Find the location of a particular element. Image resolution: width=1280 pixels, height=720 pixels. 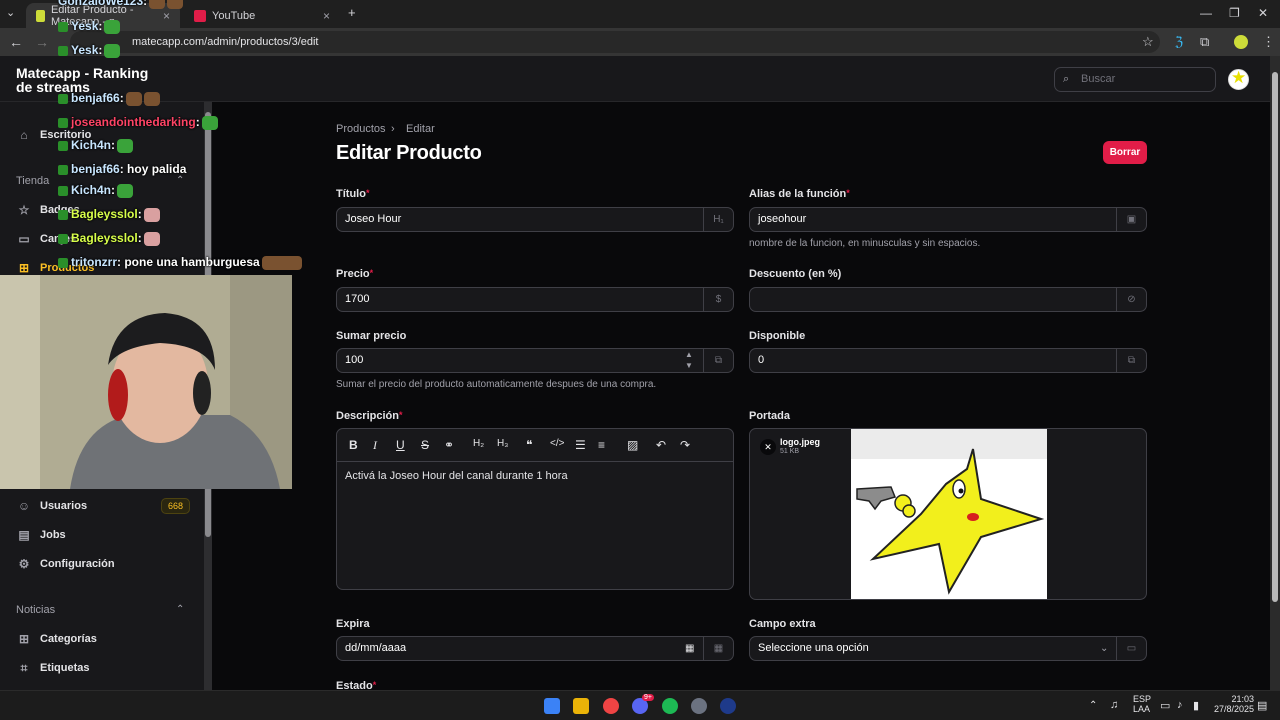

tab-search-icon: ⌄ is located at coordinates (10, 12).